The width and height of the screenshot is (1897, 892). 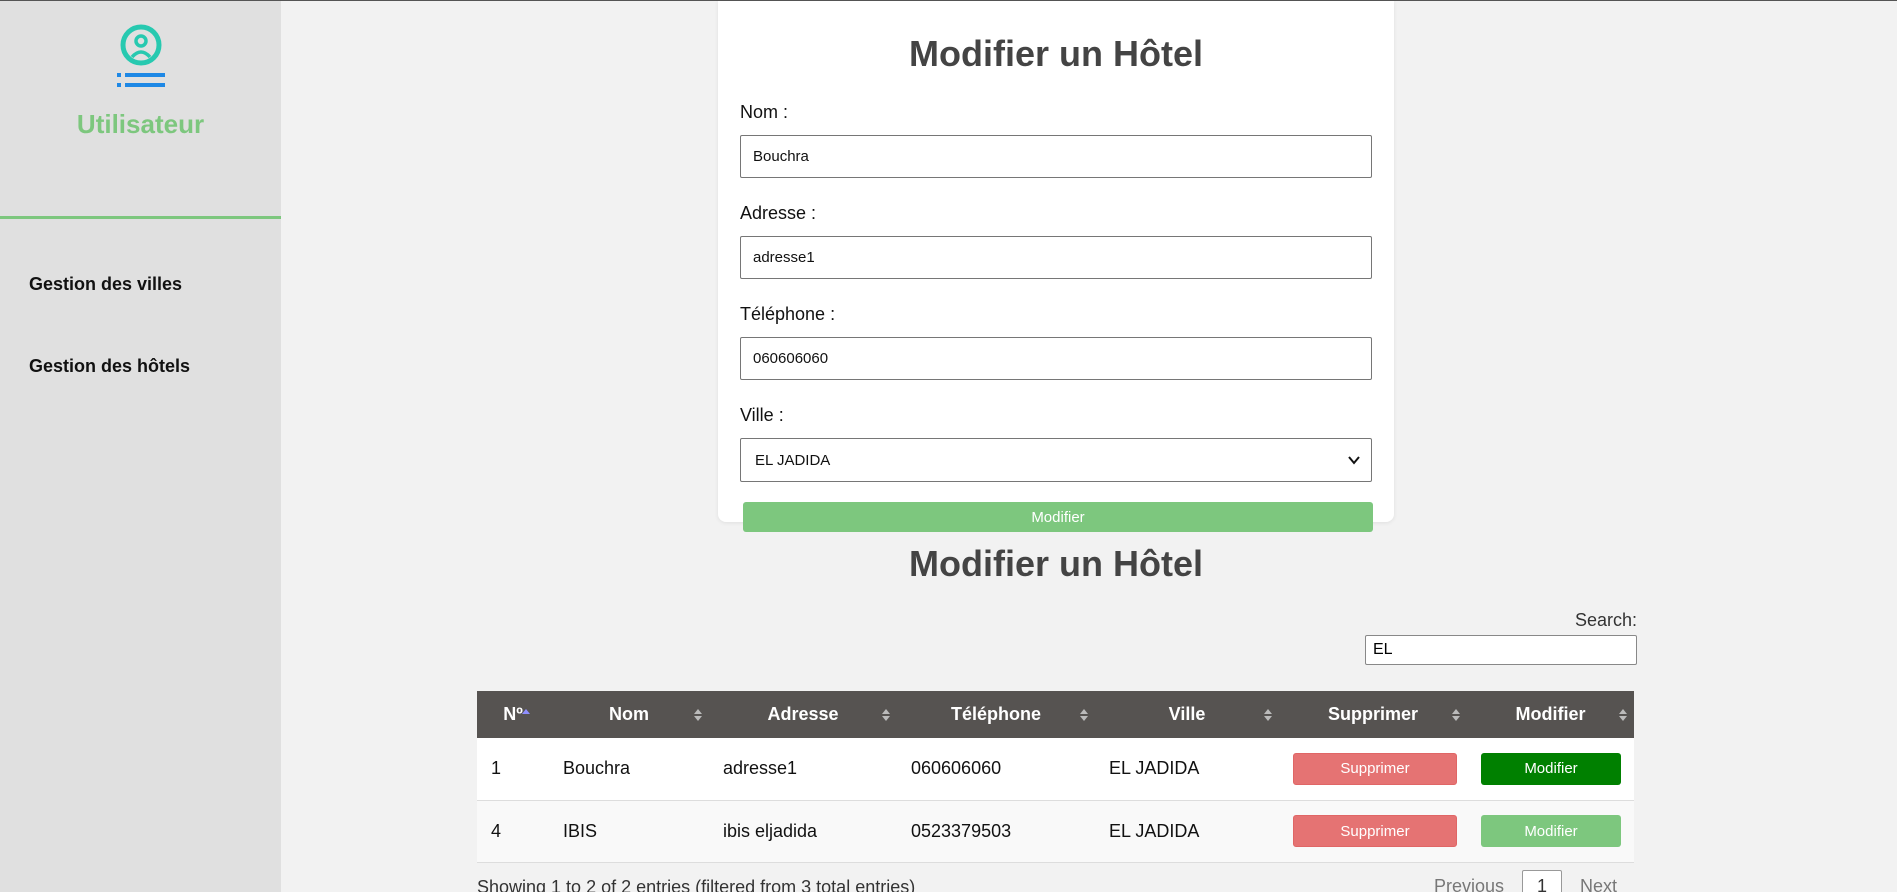 What do you see at coordinates (778, 213) in the screenshot?
I see `adresse-label: Adresse :` at bounding box center [778, 213].